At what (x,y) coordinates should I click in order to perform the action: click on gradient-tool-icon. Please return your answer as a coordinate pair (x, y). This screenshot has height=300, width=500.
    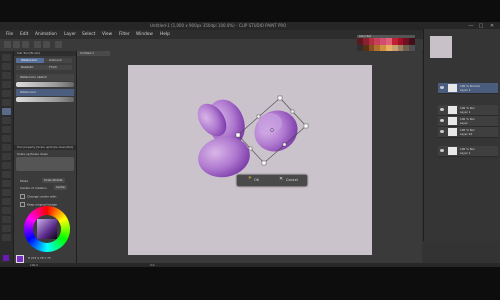
    Looking at the image, I should click on (6, 183).